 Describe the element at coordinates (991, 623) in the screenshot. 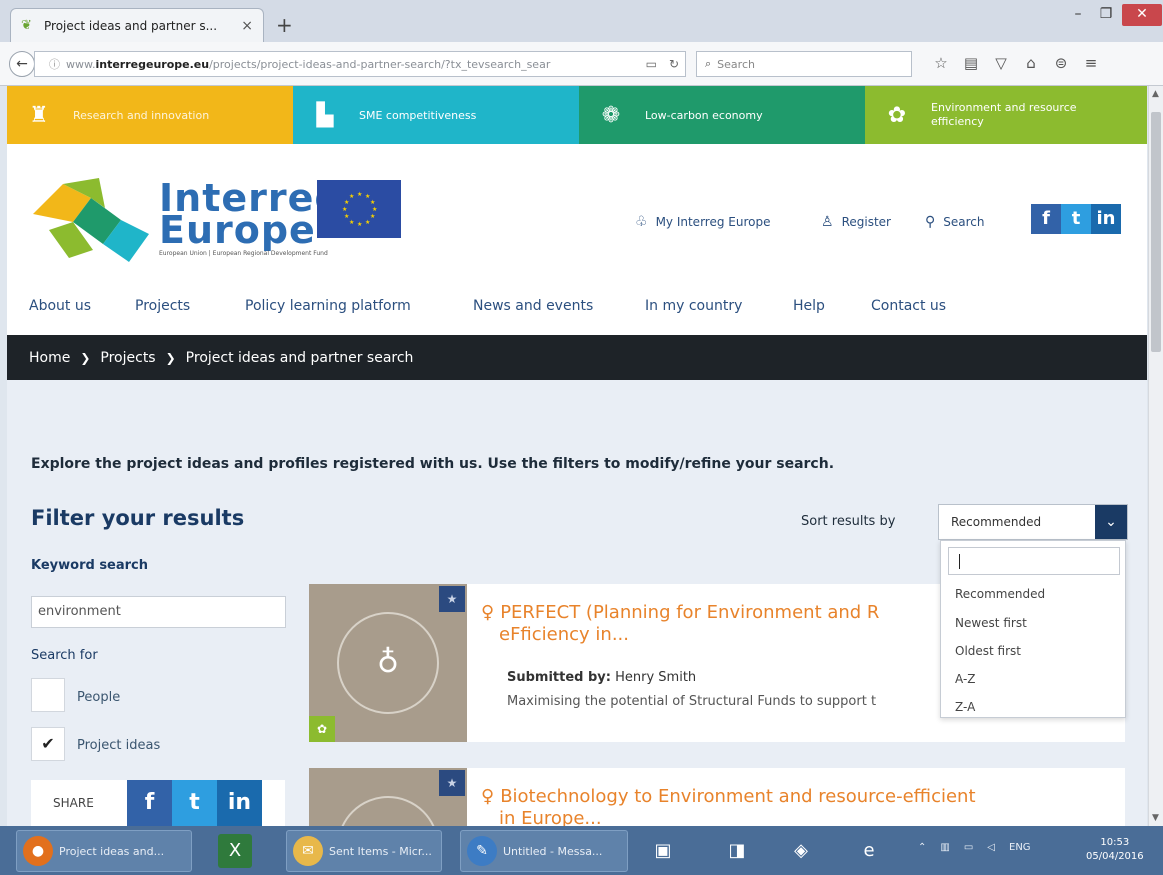

I see `sort-option-newest: Newest first` at that location.